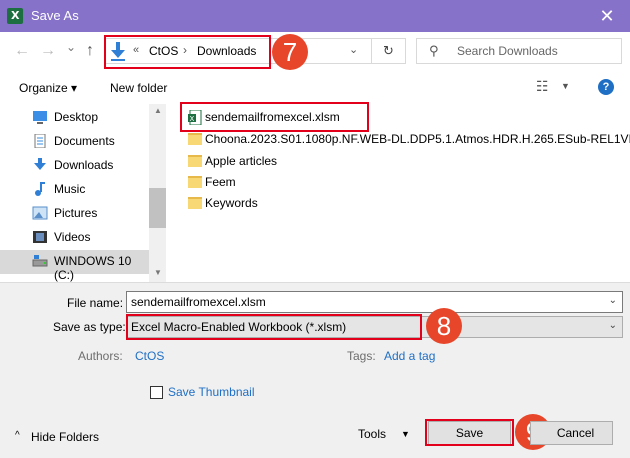 The width and height of the screenshot is (630, 458). I want to click on sidebar-item-downloads: Downloads, so click(74, 166).